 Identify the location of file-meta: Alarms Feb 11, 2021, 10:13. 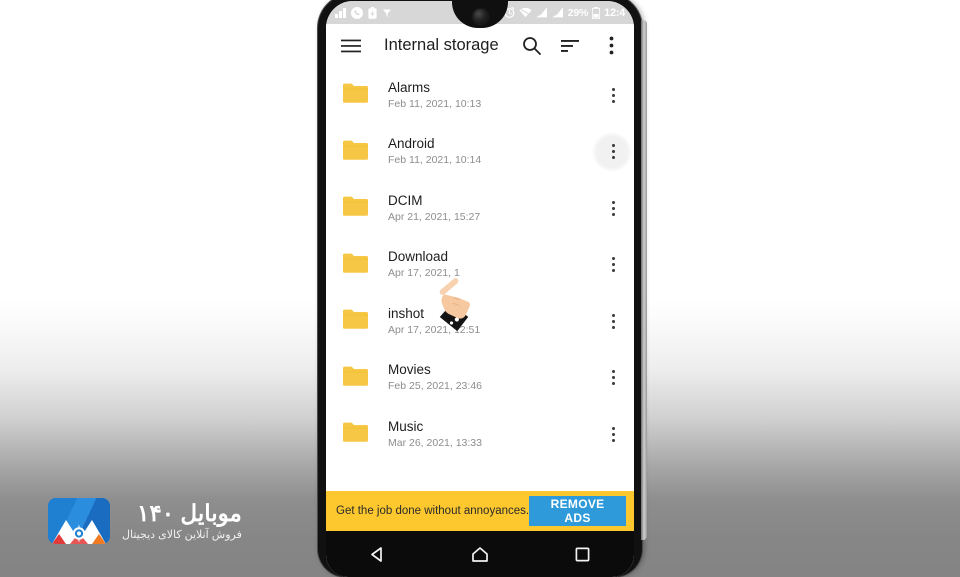
(494, 95).